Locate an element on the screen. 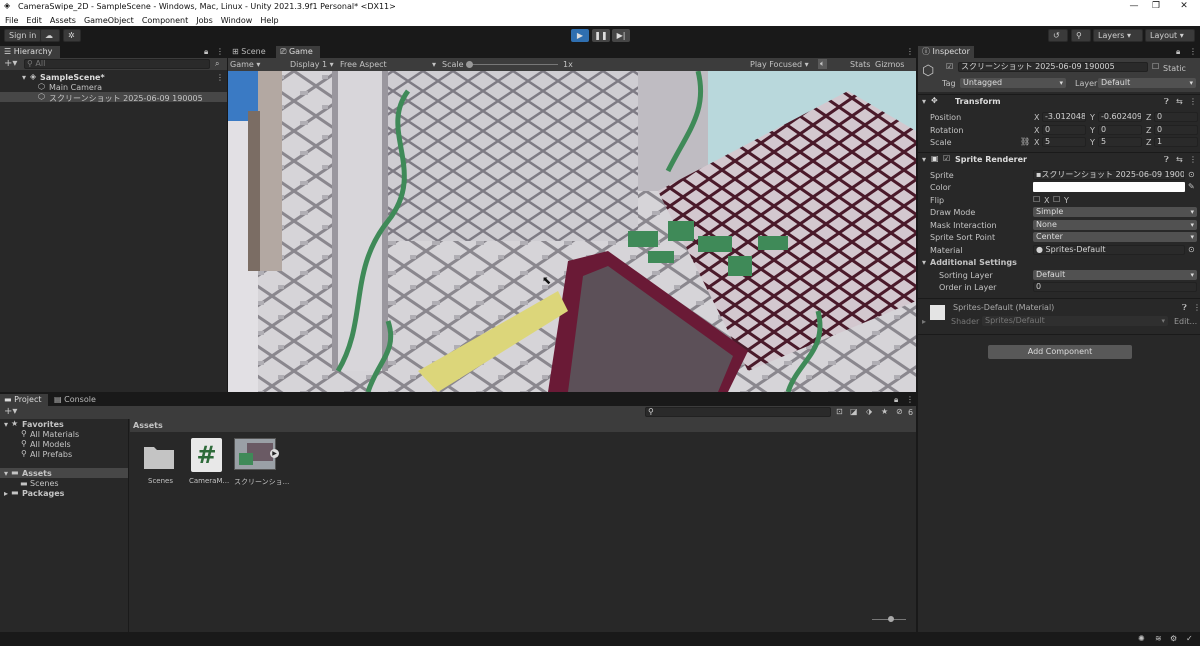  tab-project: ▬ Project is located at coordinates (24, 400).